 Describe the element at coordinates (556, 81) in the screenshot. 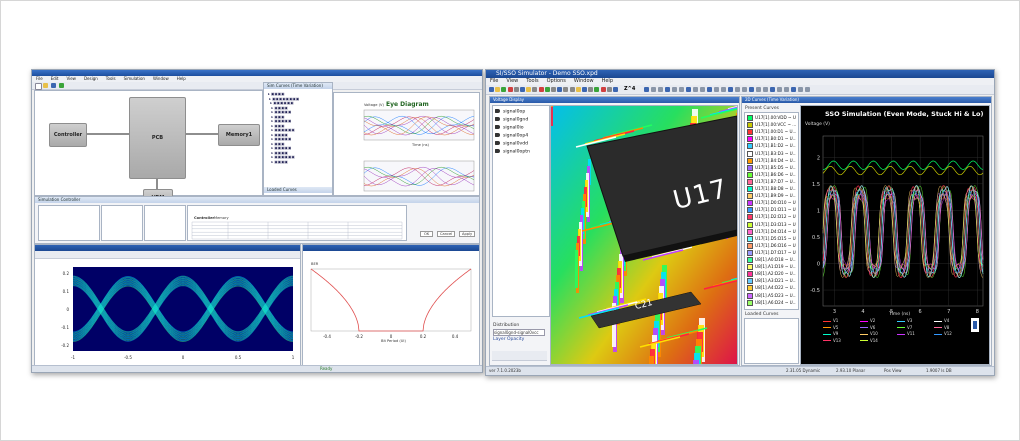

I see `right-menu-options: Options` at that location.